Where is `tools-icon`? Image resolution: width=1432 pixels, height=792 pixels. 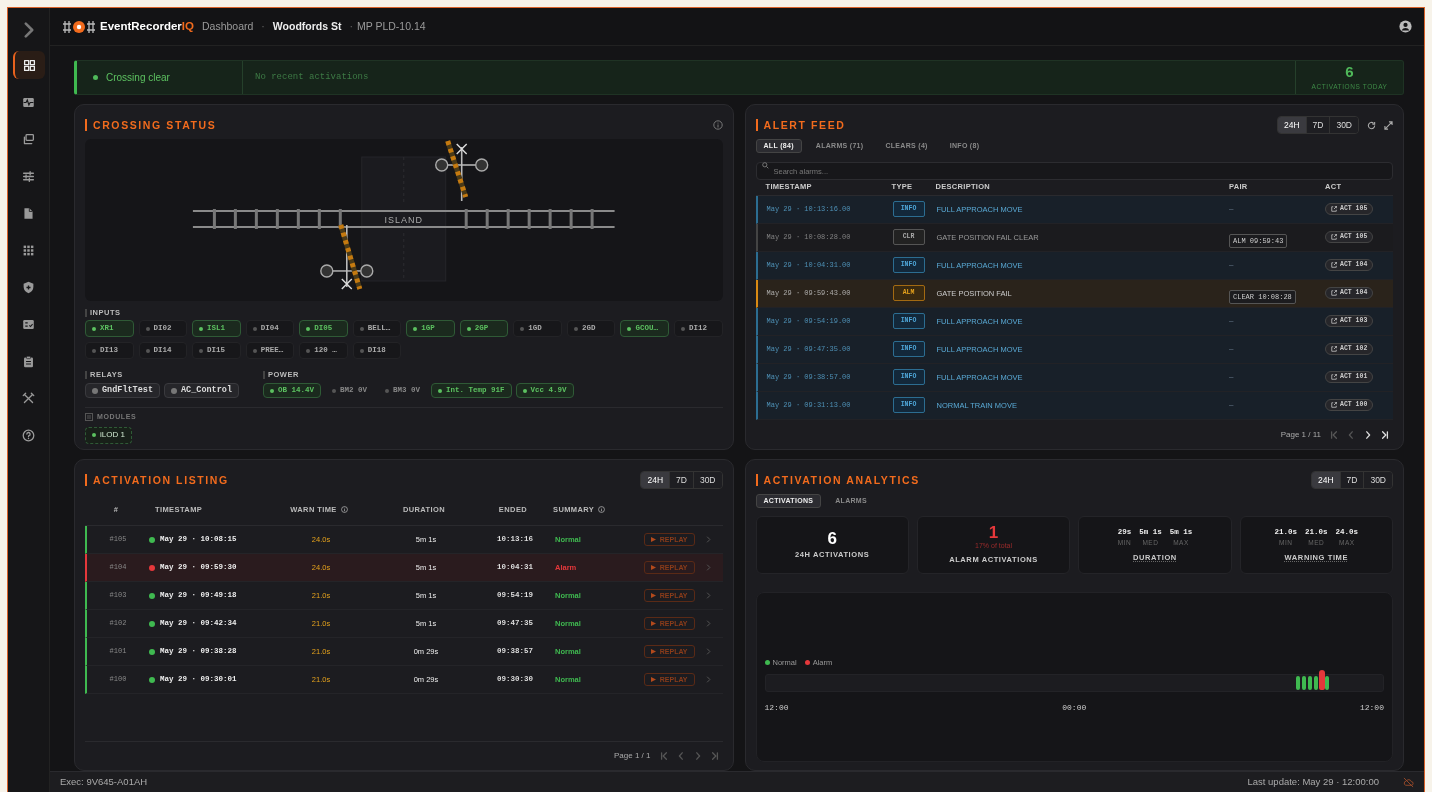
tools-icon is located at coordinates (28, 398).